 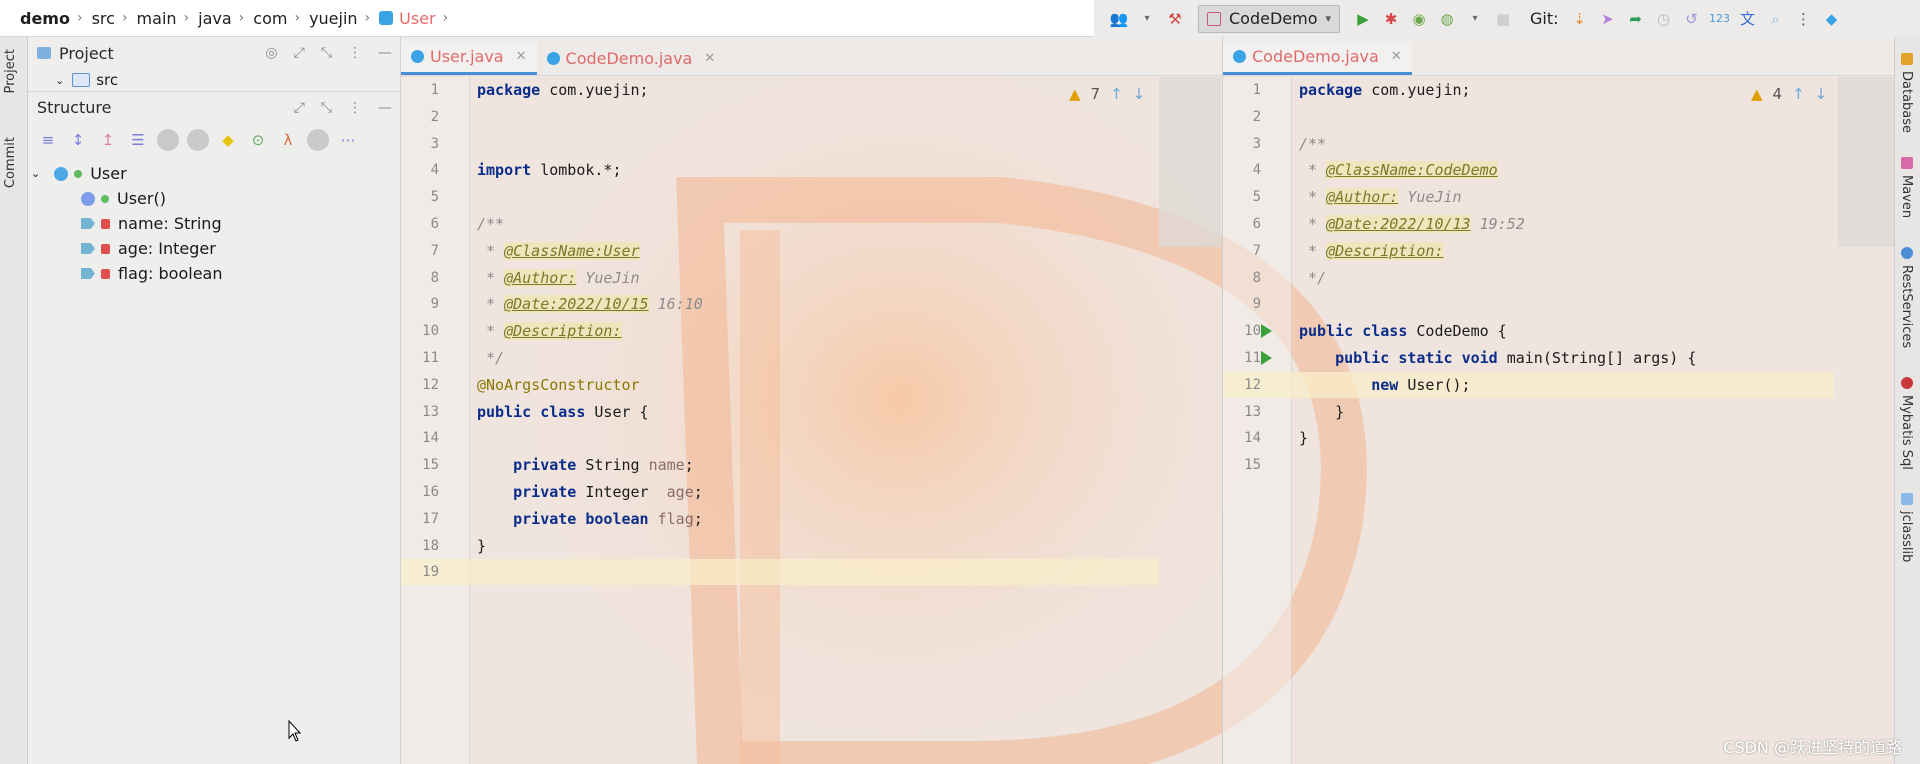 What do you see at coordinates (1906, 432) in the screenshot?
I see `tool-tab-mybatis-sql: Mybatis Sql` at bounding box center [1906, 432].